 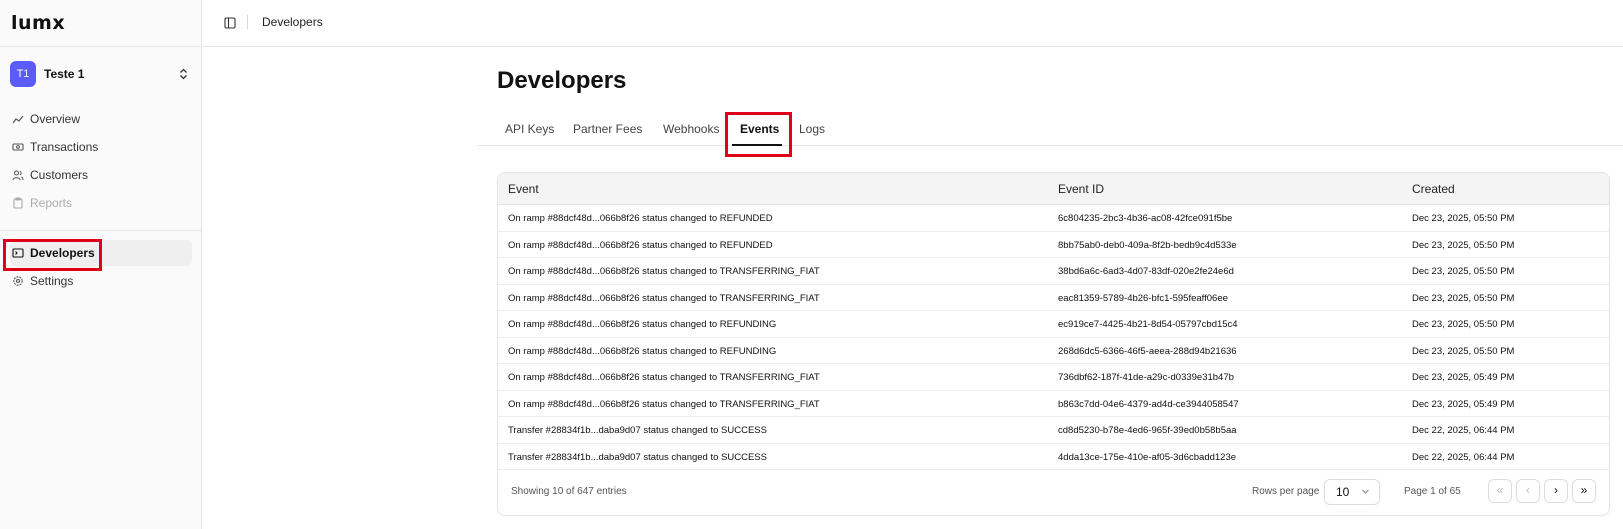 I want to click on highlight-box-events-tab, so click(x=758, y=134).